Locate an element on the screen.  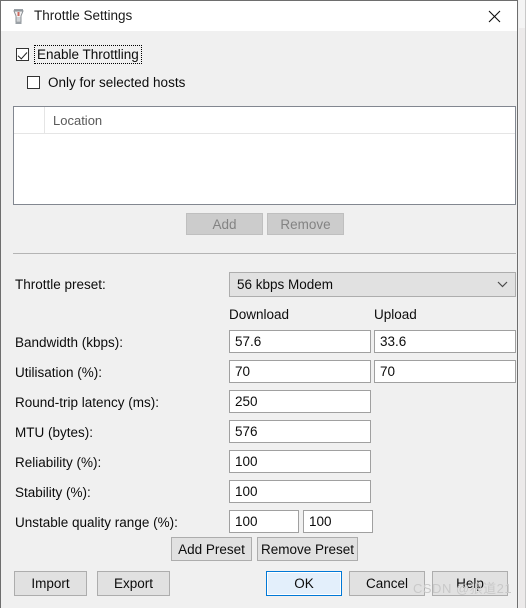
ok-button: OK is located at coordinates (304, 583).